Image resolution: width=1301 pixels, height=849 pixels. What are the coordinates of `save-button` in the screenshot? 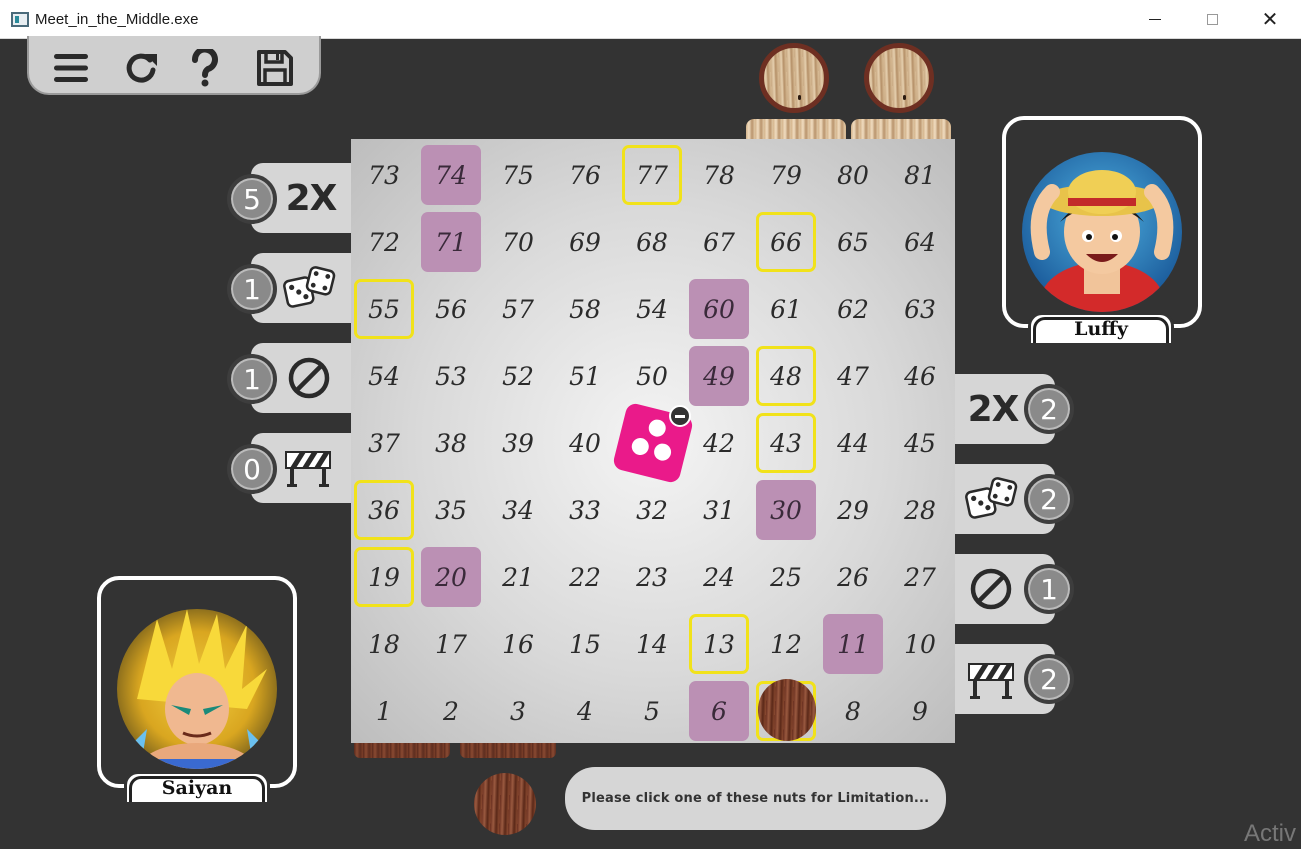 It's located at (275, 68).